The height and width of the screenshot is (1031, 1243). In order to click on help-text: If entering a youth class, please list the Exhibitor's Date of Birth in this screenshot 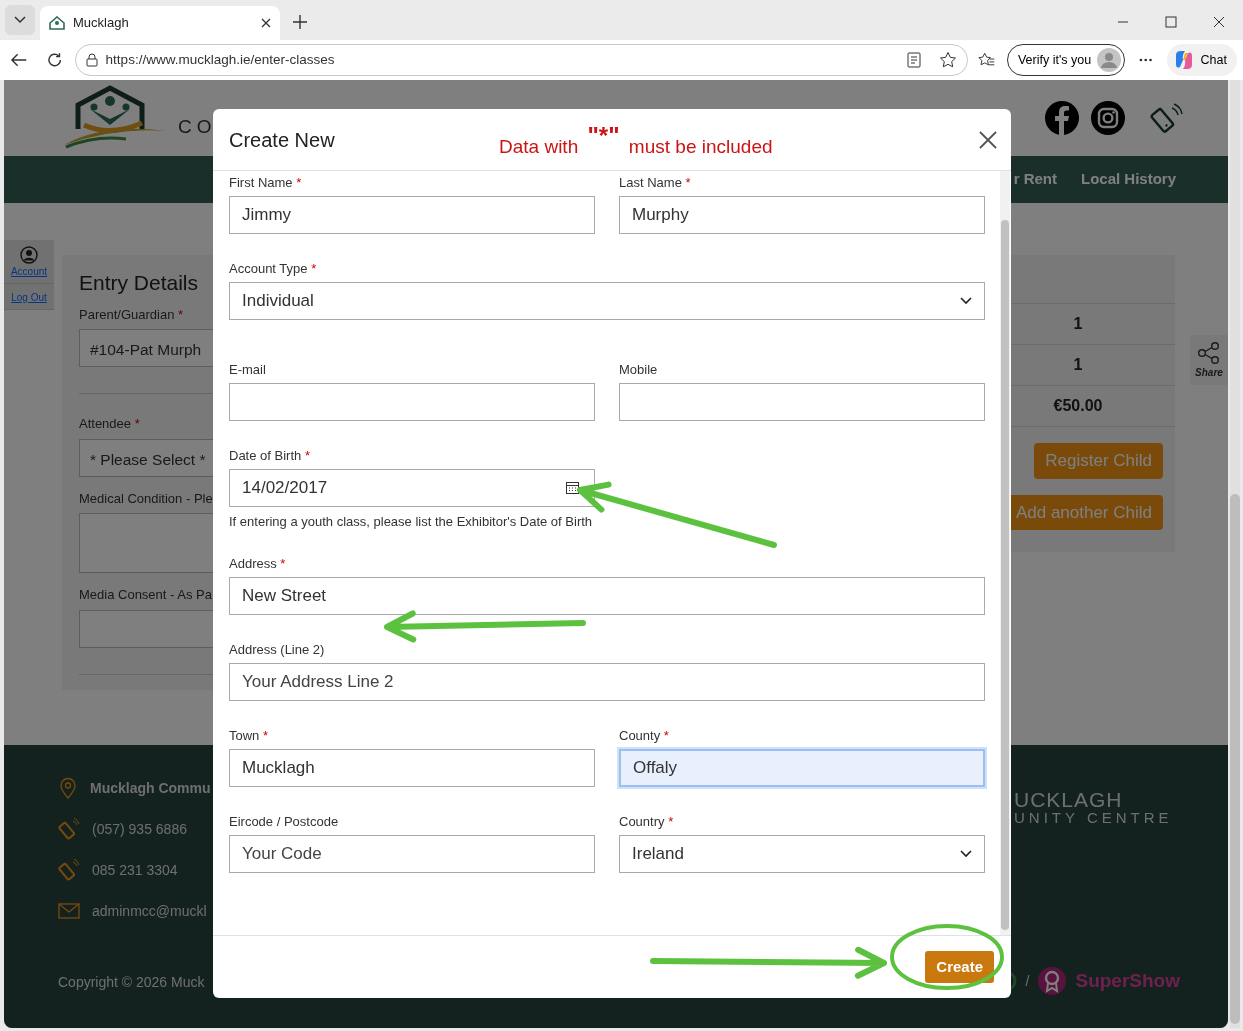, I will do `click(411, 522)`.